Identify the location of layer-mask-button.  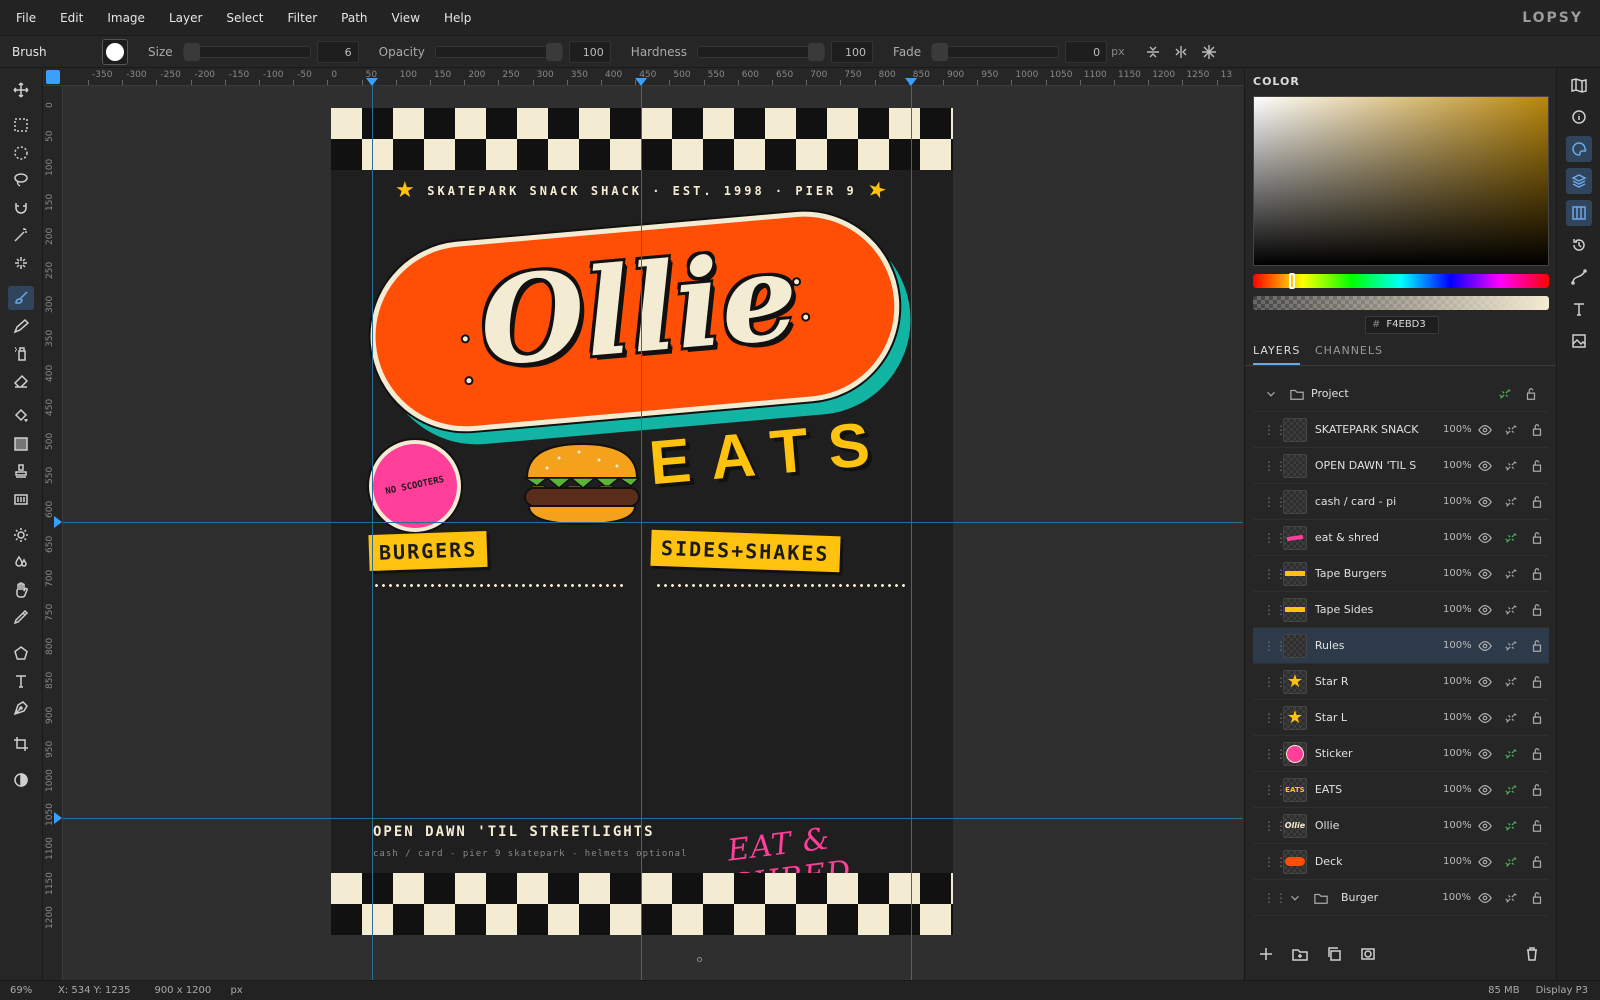
(1368, 954).